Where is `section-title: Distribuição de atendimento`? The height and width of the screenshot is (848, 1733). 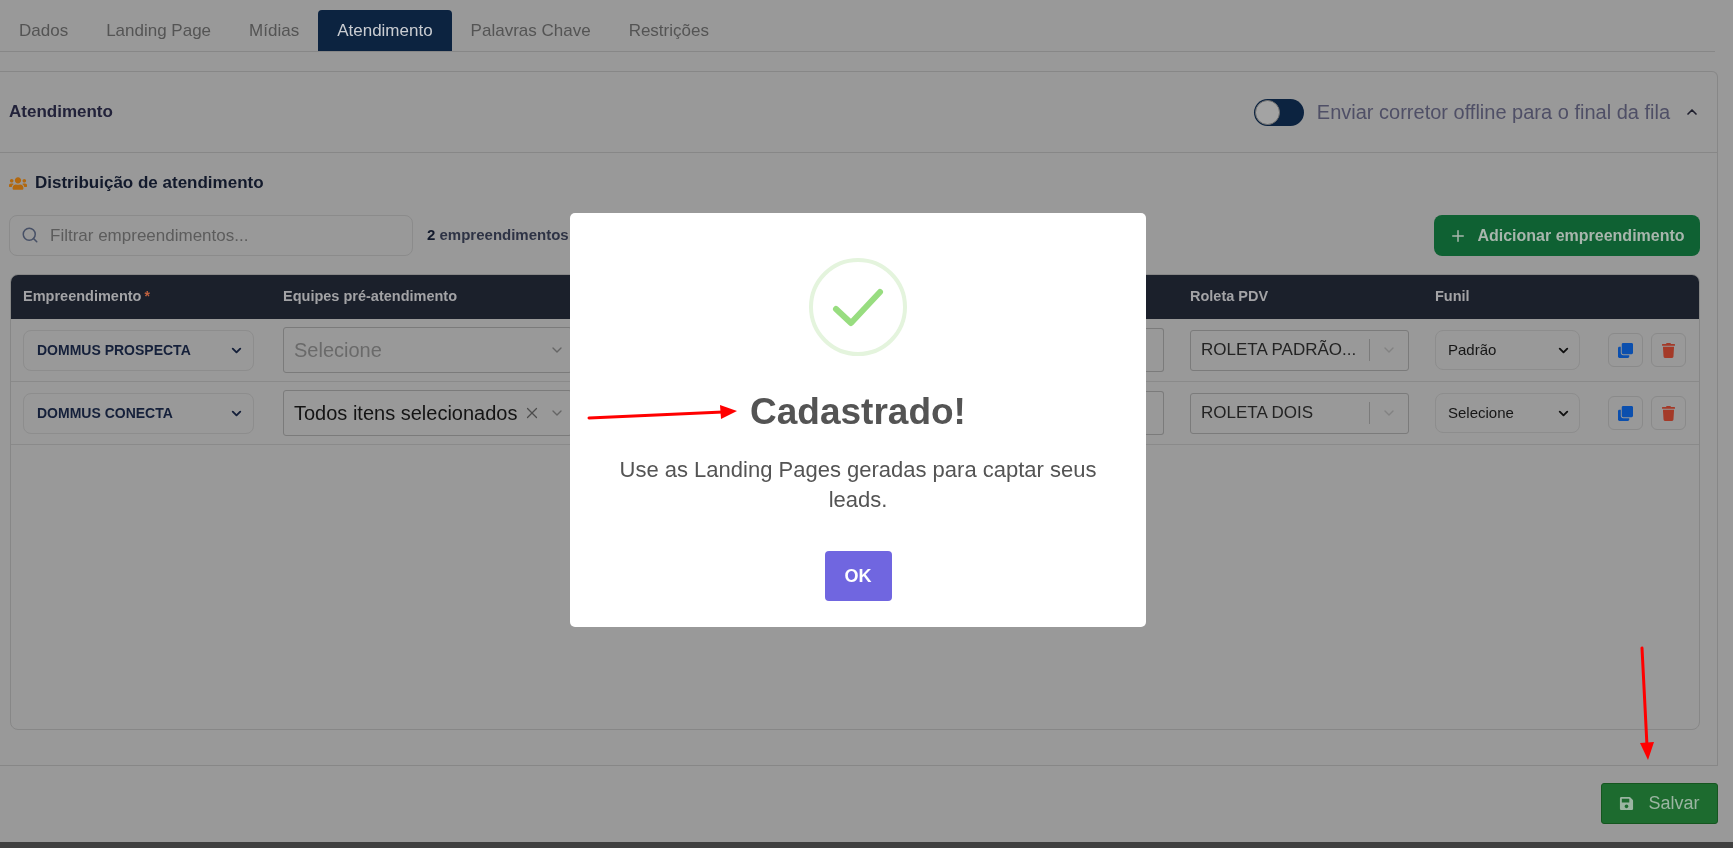 section-title: Distribuição de atendimento is located at coordinates (149, 183).